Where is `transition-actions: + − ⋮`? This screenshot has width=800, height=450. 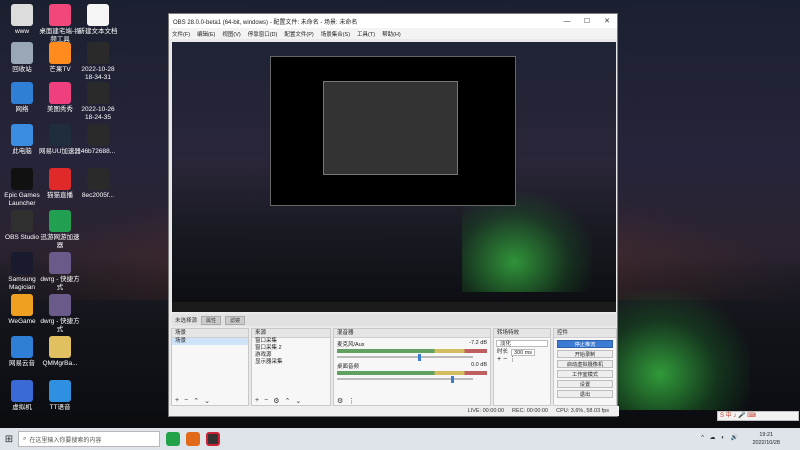 transition-actions: + − ⋮ is located at coordinates (522, 359).